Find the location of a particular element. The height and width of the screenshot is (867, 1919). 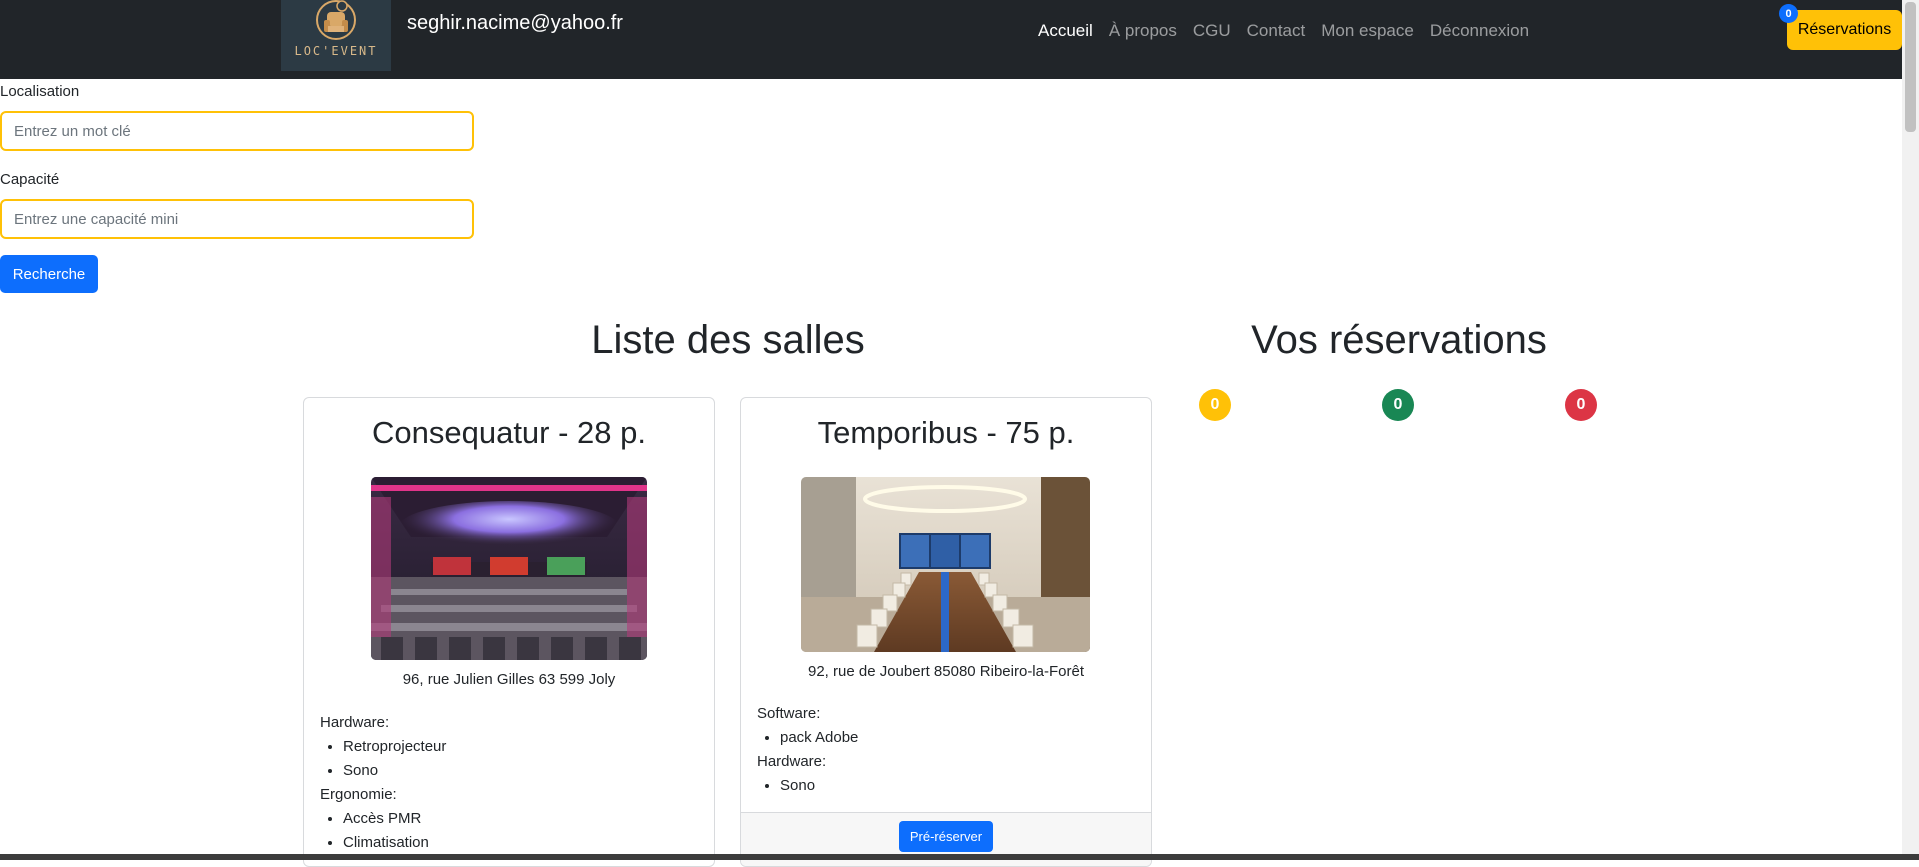

equipment-item: Accès PMR is located at coordinates (520, 819).